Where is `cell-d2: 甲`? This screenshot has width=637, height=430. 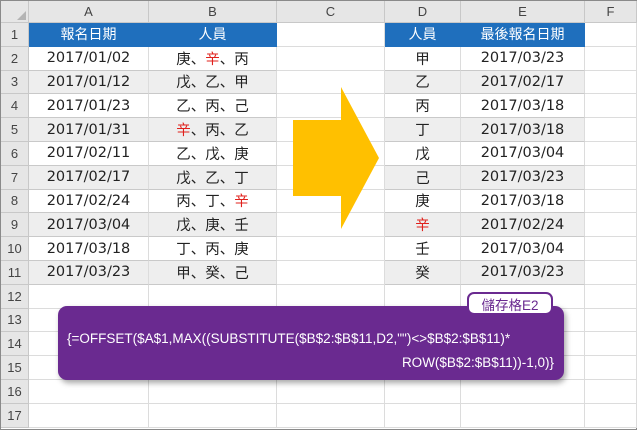
cell-d2: 甲 is located at coordinates (423, 58).